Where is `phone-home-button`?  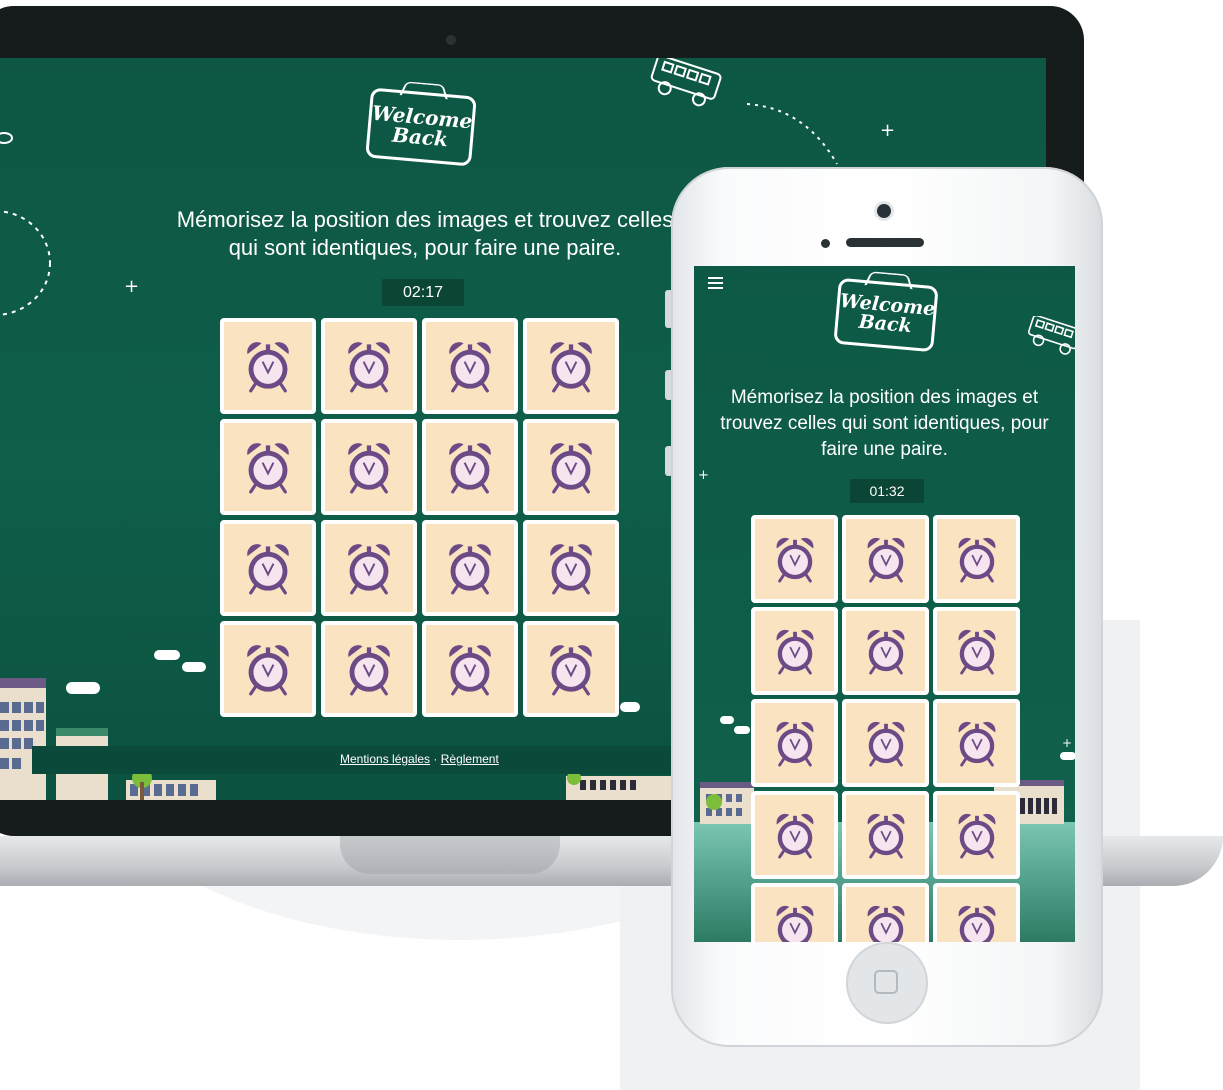
phone-home-button is located at coordinates (887, 983).